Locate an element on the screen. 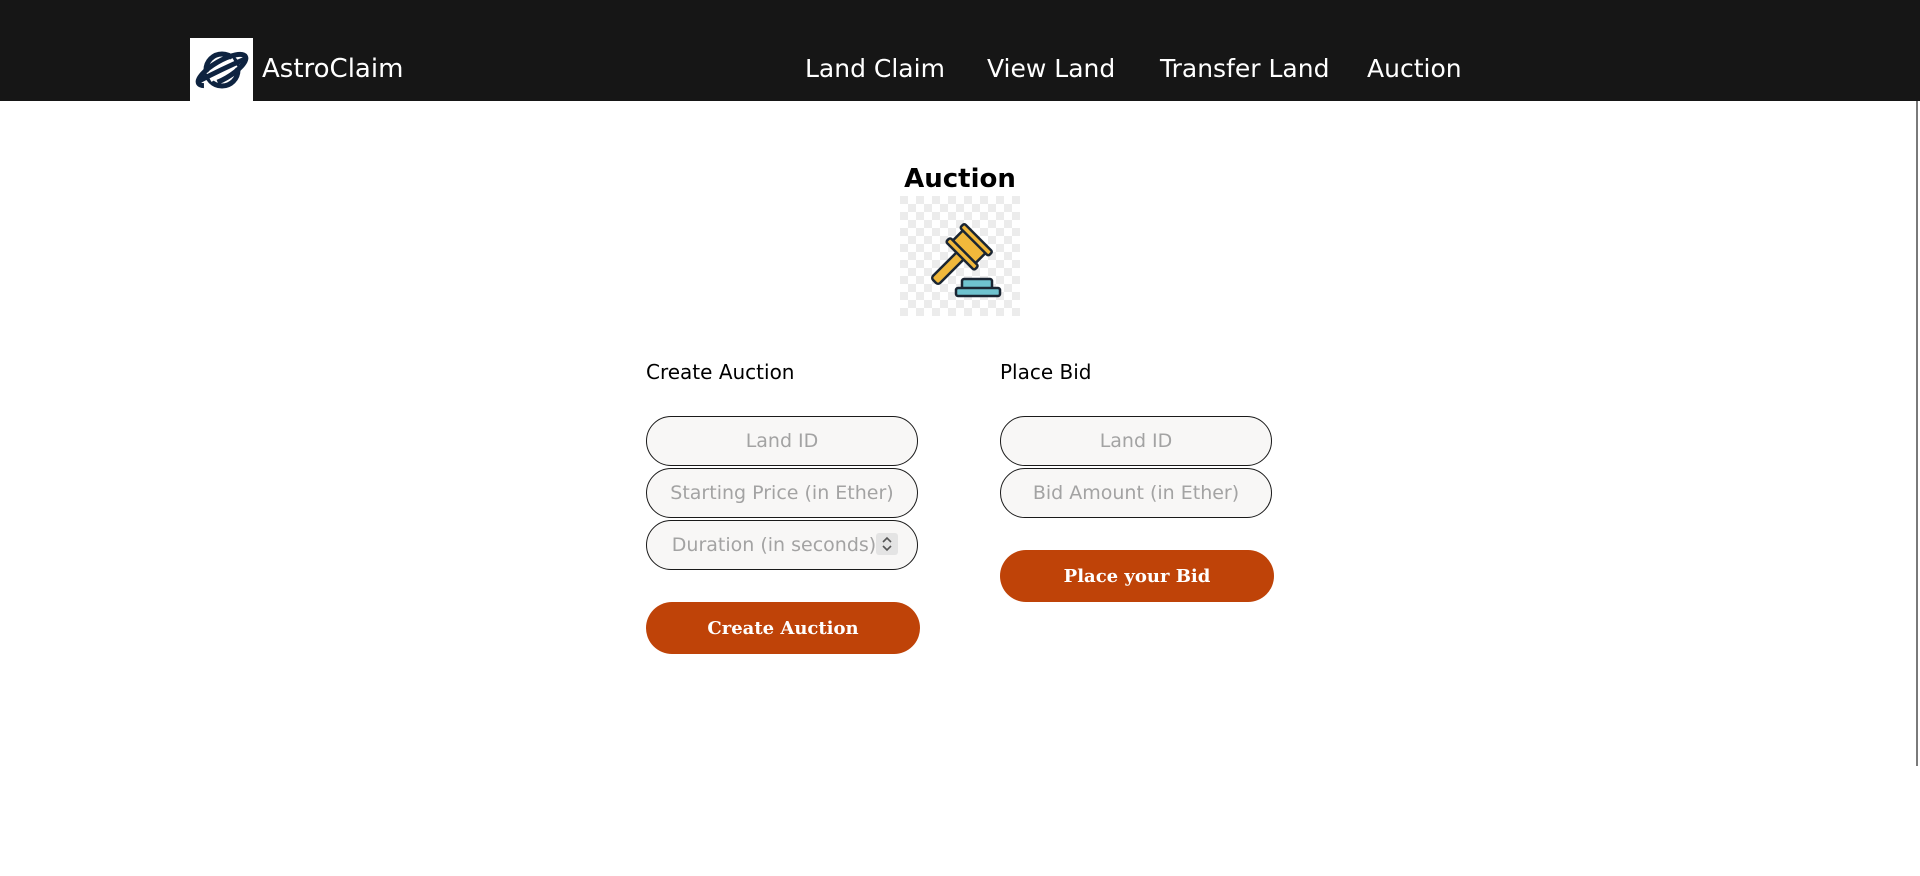 The width and height of the screenshot is (1920, 876). bid-amount-input is located at coordinates (1136, 493).